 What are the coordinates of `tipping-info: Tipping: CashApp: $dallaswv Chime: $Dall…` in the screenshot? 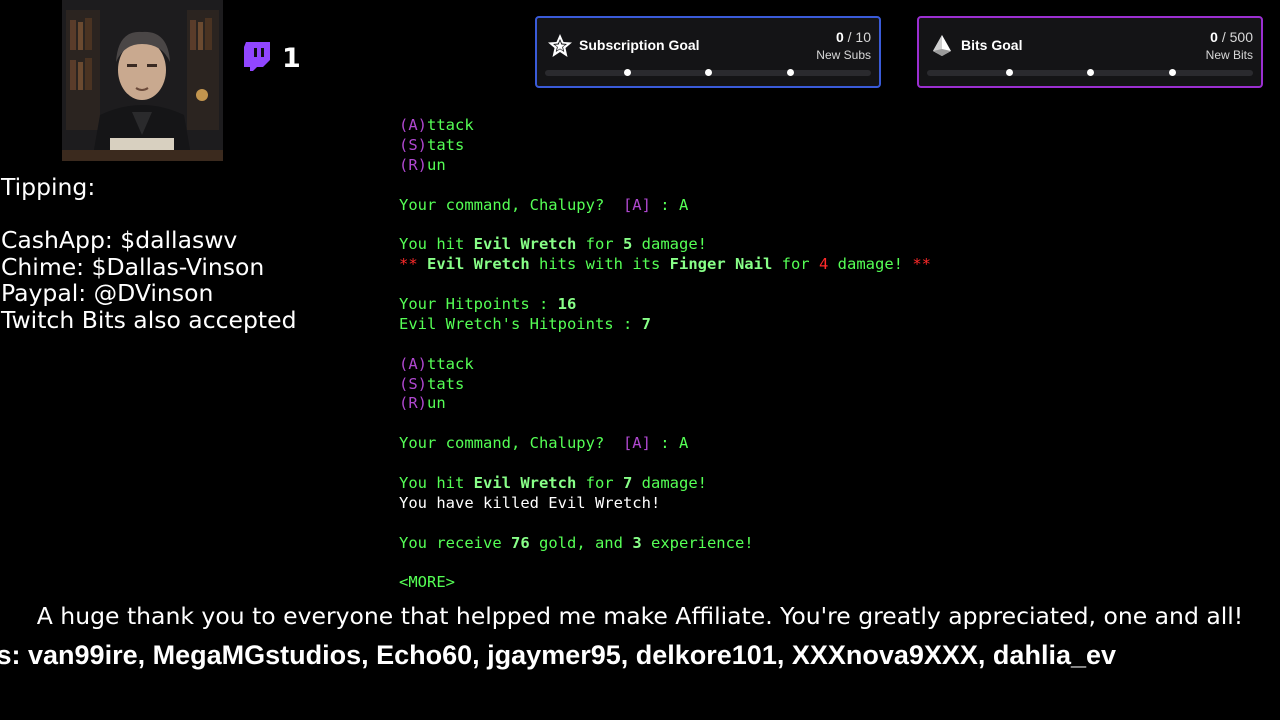 It's located at (181, 253).